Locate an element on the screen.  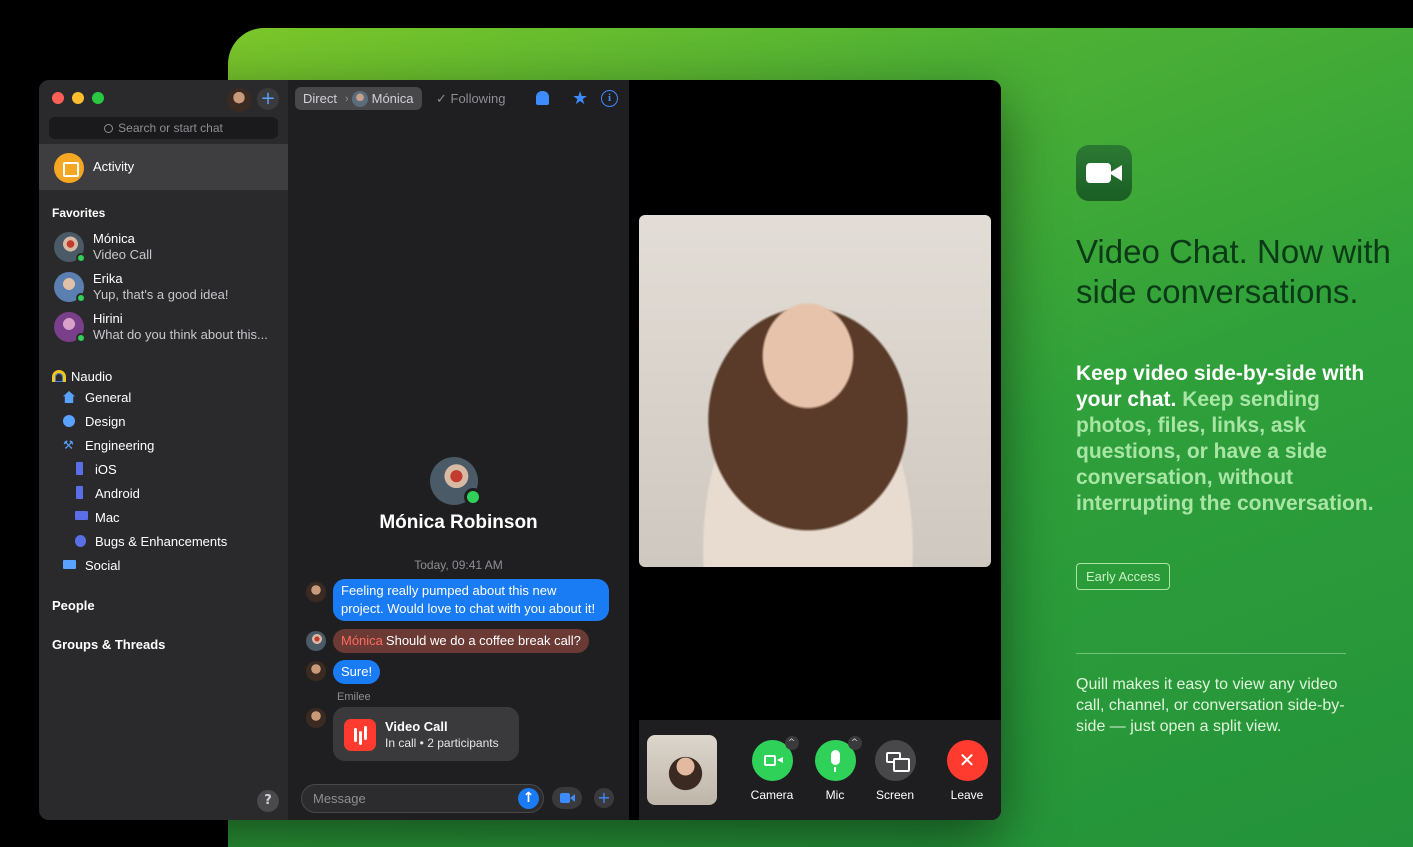
message-bubble: Mónica Should we do a coffee break call? is located at coordinates (461, 641).